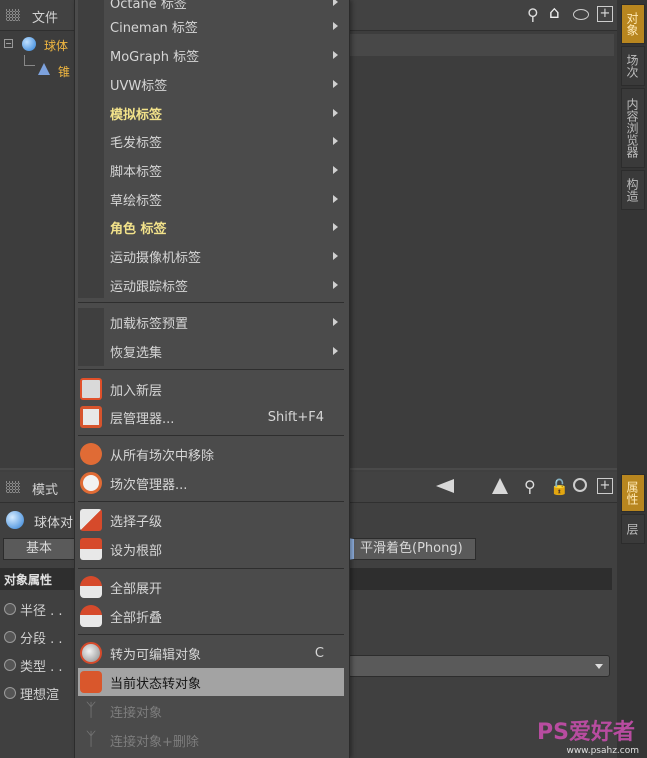  What do you see at coordinates (211, 587) in the screenshot?
I see `menu-item-expand-all: 全部展开` at bounding box center [211, 587].